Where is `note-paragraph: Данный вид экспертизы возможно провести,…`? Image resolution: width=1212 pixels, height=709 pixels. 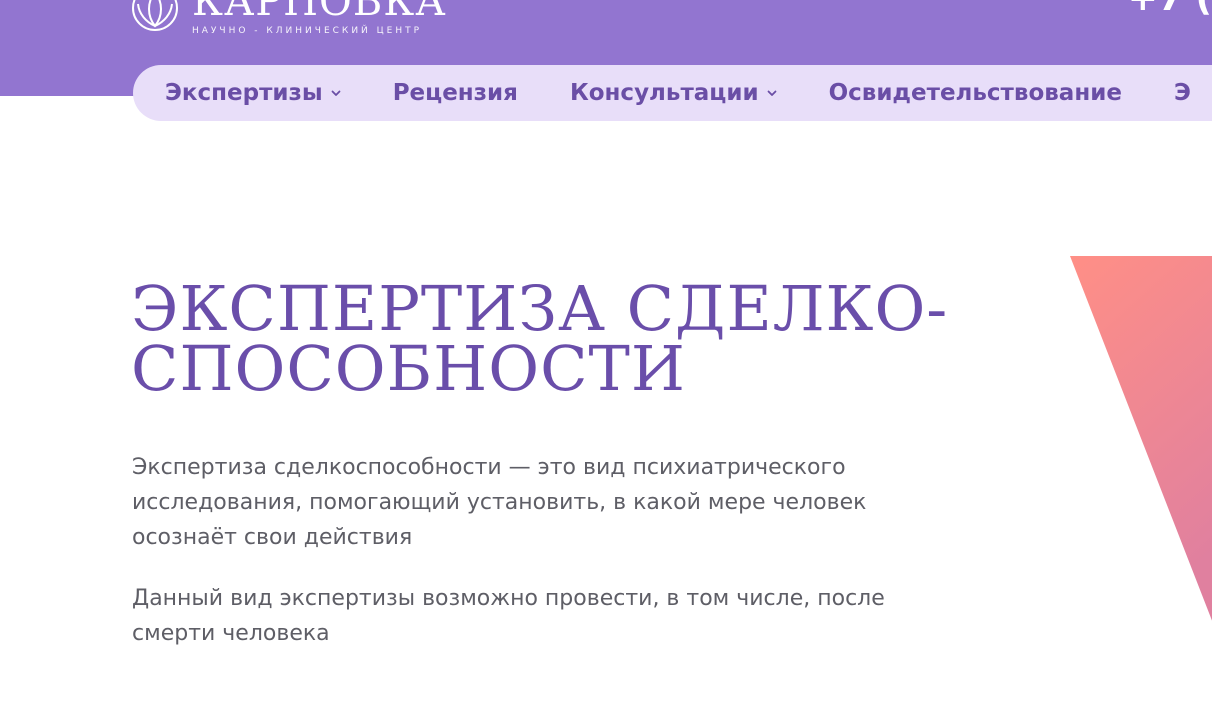 note-paragraph: Данный вид экспертизы возможно провести,… is located at coordinates (572, 616).